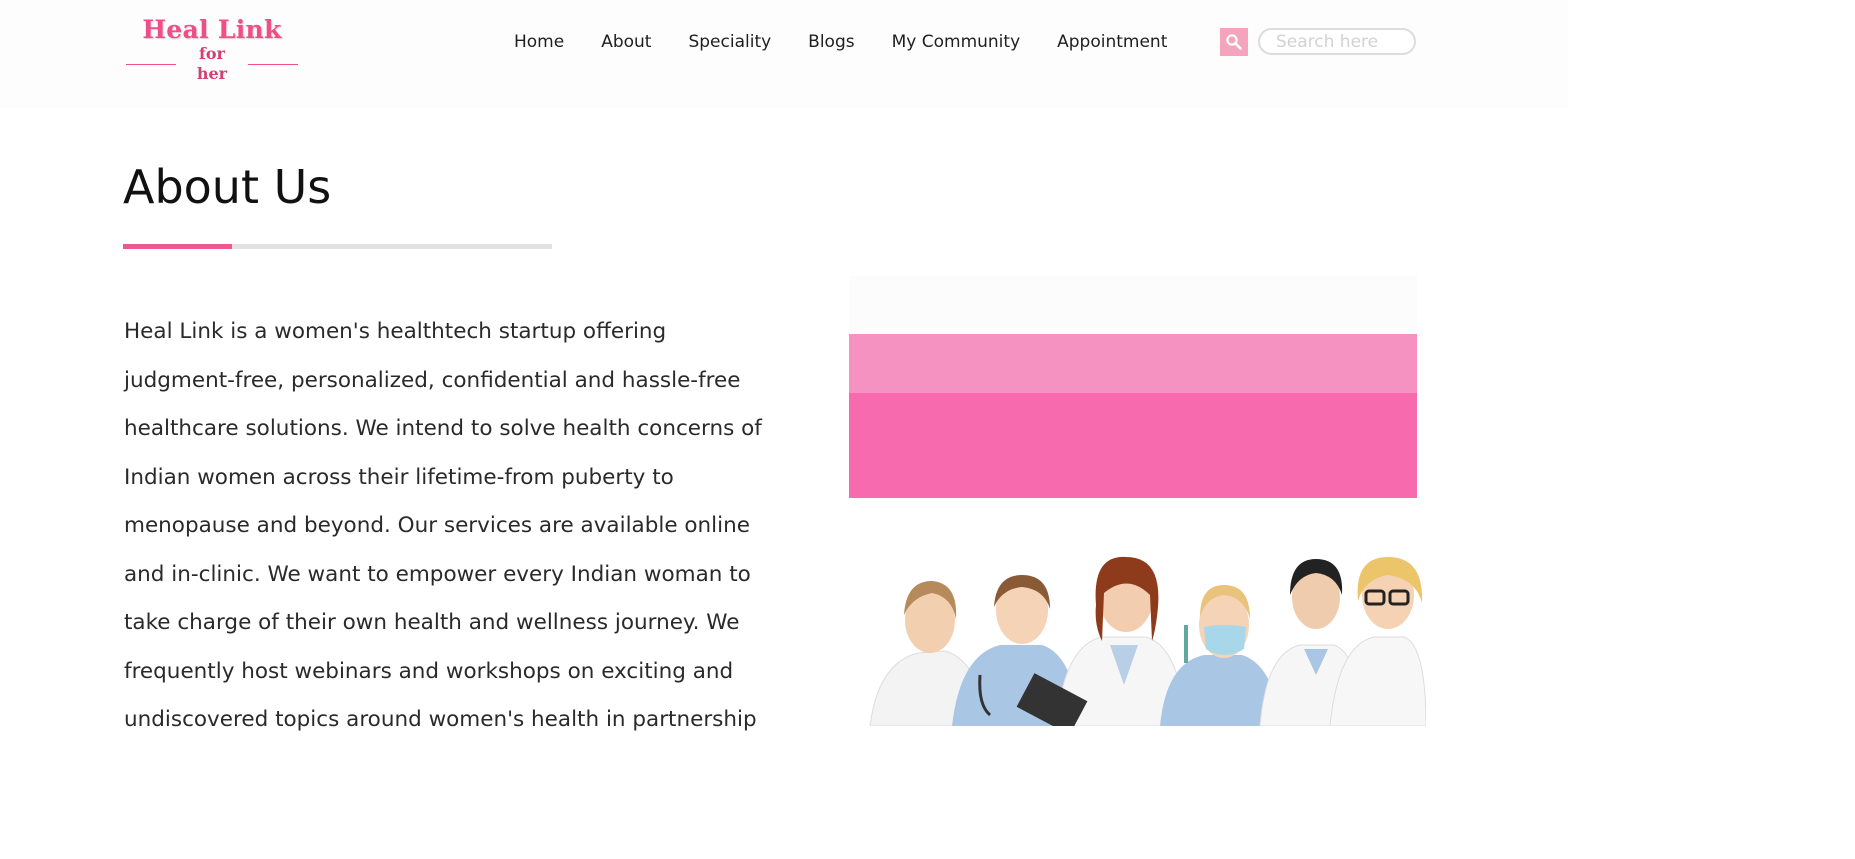 Image resolution: width=1855 pixels, height=859 pixels. Describe the element at coordinates (151, 64) in the screenshot. I see `logo-divider-left` at that location.